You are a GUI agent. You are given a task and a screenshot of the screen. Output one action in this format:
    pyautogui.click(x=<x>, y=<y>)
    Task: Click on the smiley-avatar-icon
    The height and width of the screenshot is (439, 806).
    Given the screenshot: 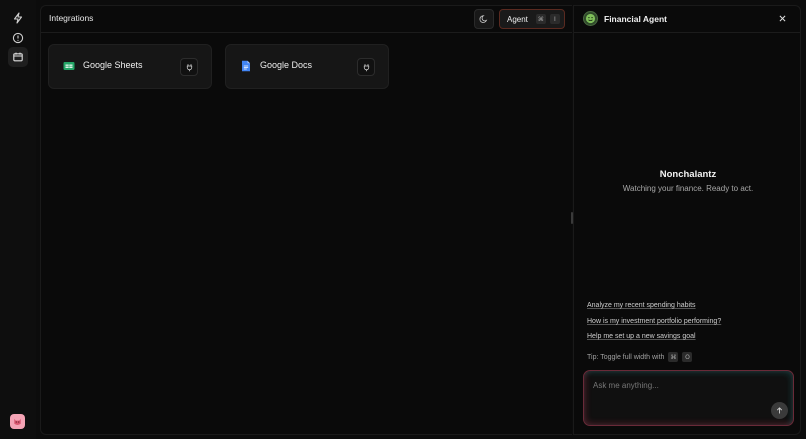 What is the action you would take?
    pyautogui.click(x=590, y=18)
    